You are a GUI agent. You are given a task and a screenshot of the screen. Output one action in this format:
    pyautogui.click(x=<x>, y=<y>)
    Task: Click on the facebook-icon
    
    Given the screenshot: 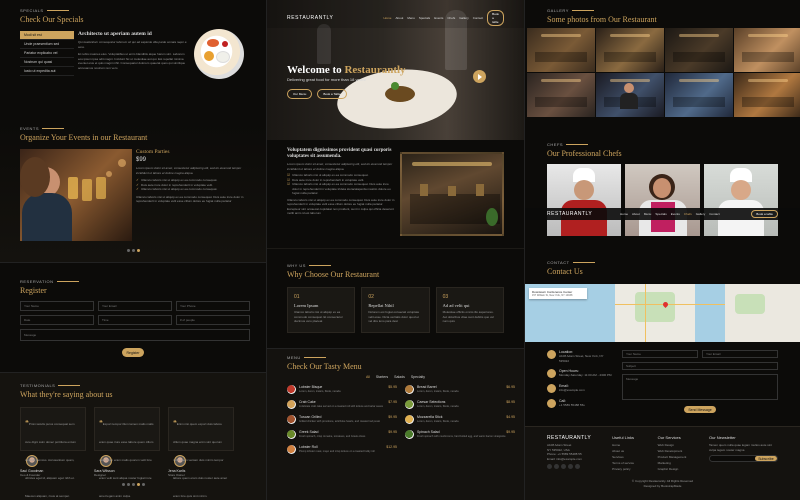 What is the action you would take?
    pyautogui.click(x=556, y=466)
    